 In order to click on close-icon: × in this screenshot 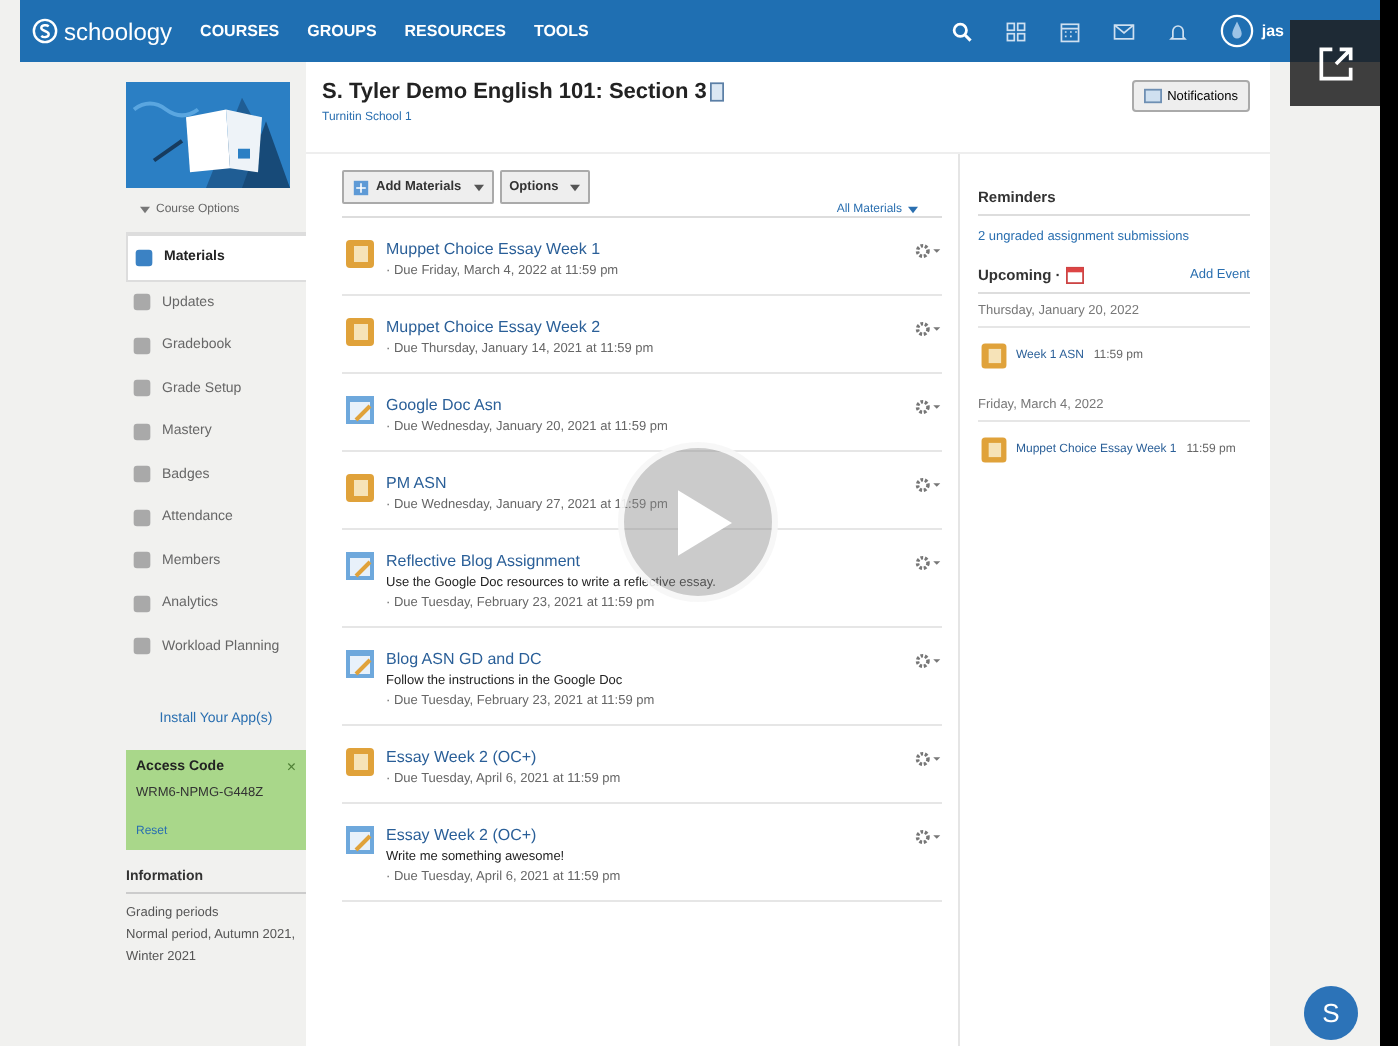, I will do `click(291, 767)`.